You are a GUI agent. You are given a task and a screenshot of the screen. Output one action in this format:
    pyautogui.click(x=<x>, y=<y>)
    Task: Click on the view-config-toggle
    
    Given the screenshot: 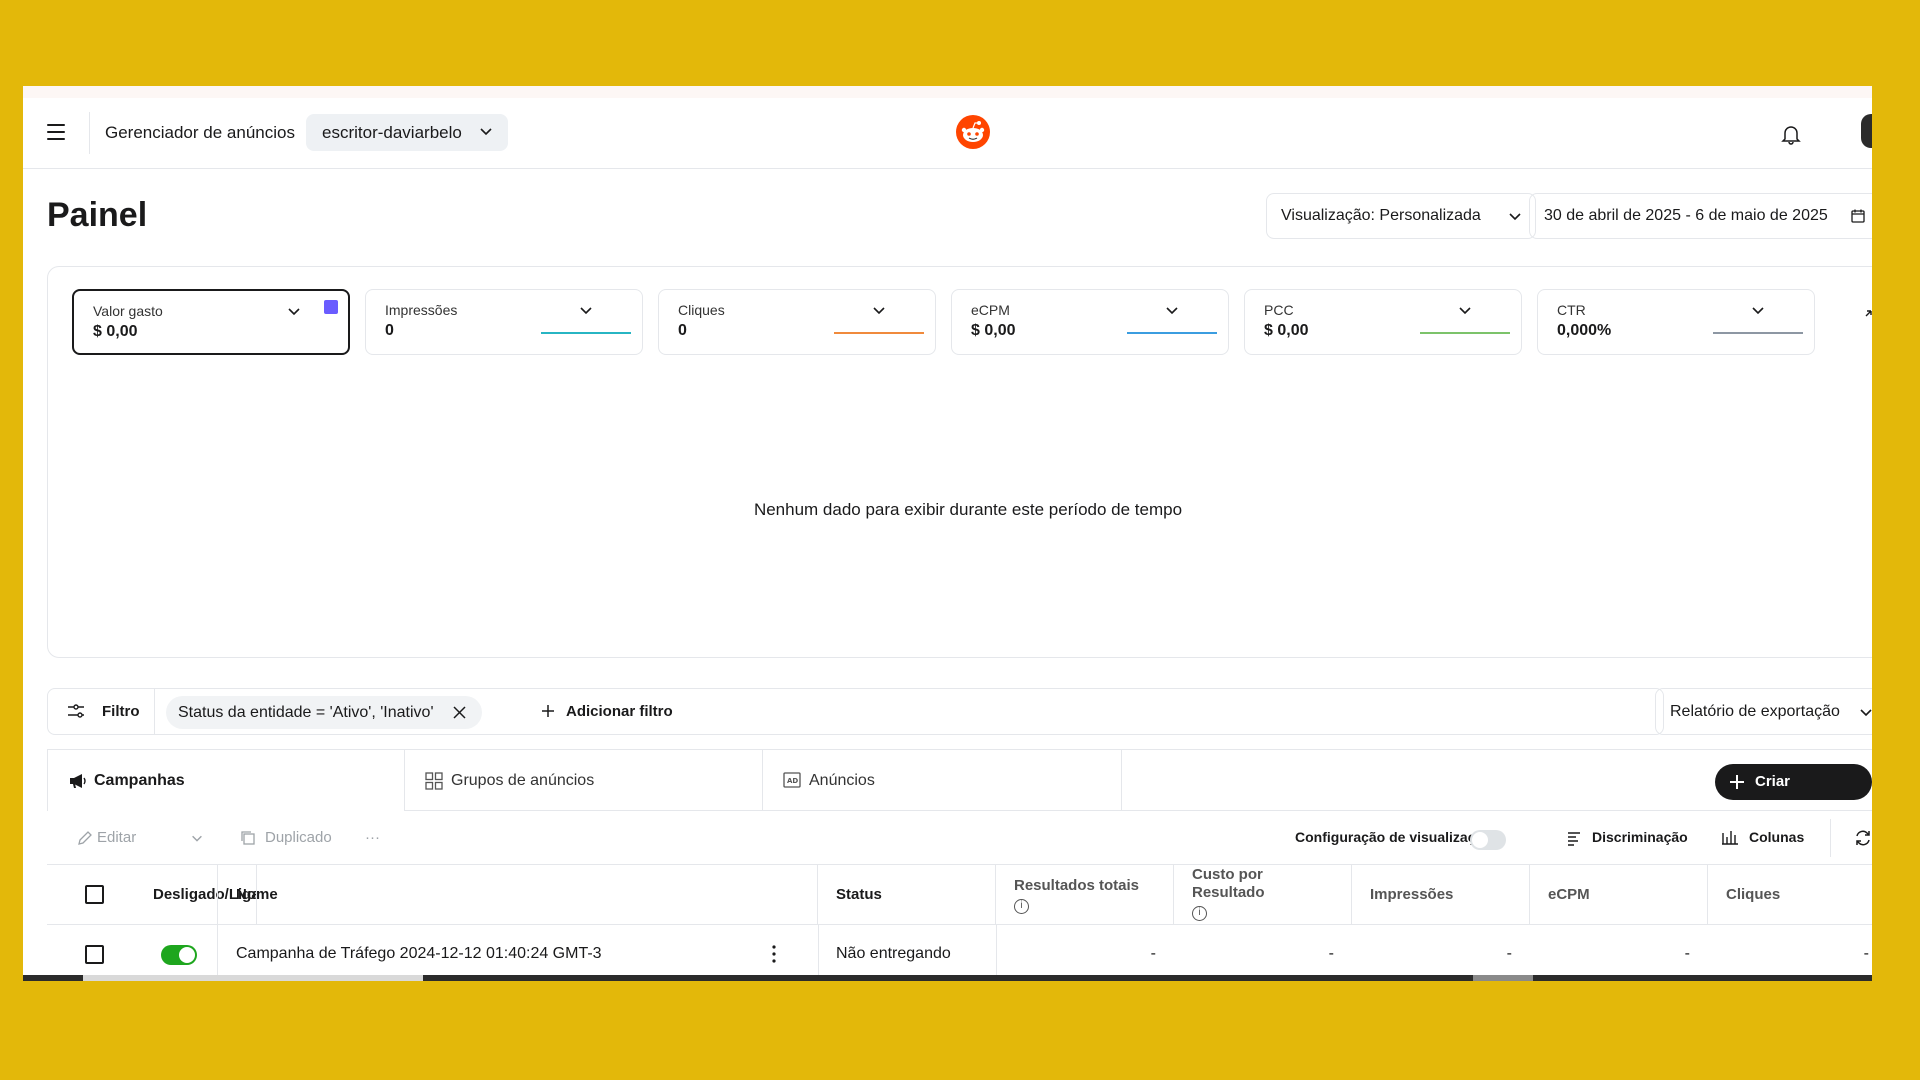 What is the action you would take?
    pyautogui.click(x=1488, y=840)
    